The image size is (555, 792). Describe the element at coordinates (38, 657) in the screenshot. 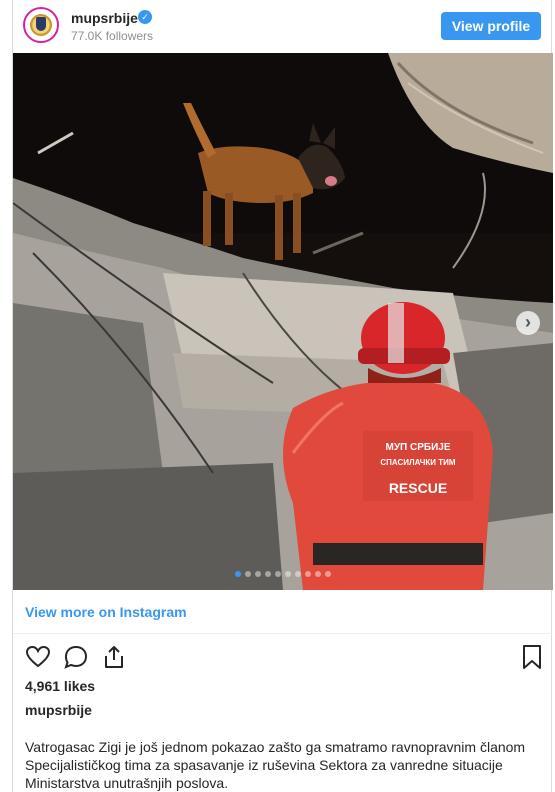

I see `heart-icon` at that location.